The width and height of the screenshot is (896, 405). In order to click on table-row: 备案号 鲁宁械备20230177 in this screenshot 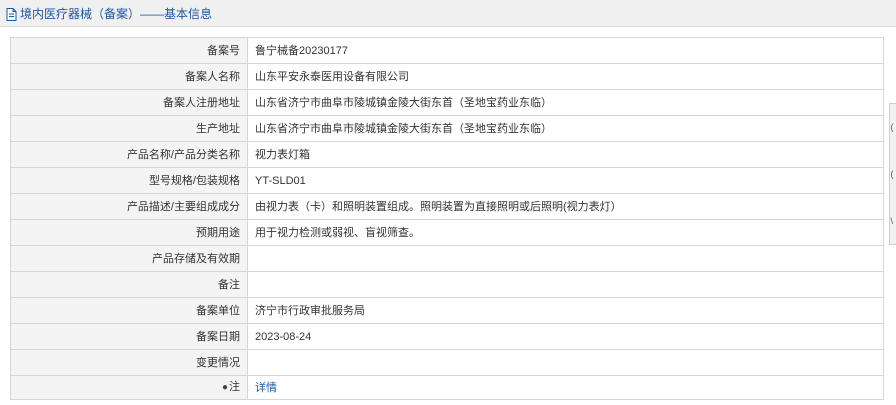, I will do `click(447, 50)`.